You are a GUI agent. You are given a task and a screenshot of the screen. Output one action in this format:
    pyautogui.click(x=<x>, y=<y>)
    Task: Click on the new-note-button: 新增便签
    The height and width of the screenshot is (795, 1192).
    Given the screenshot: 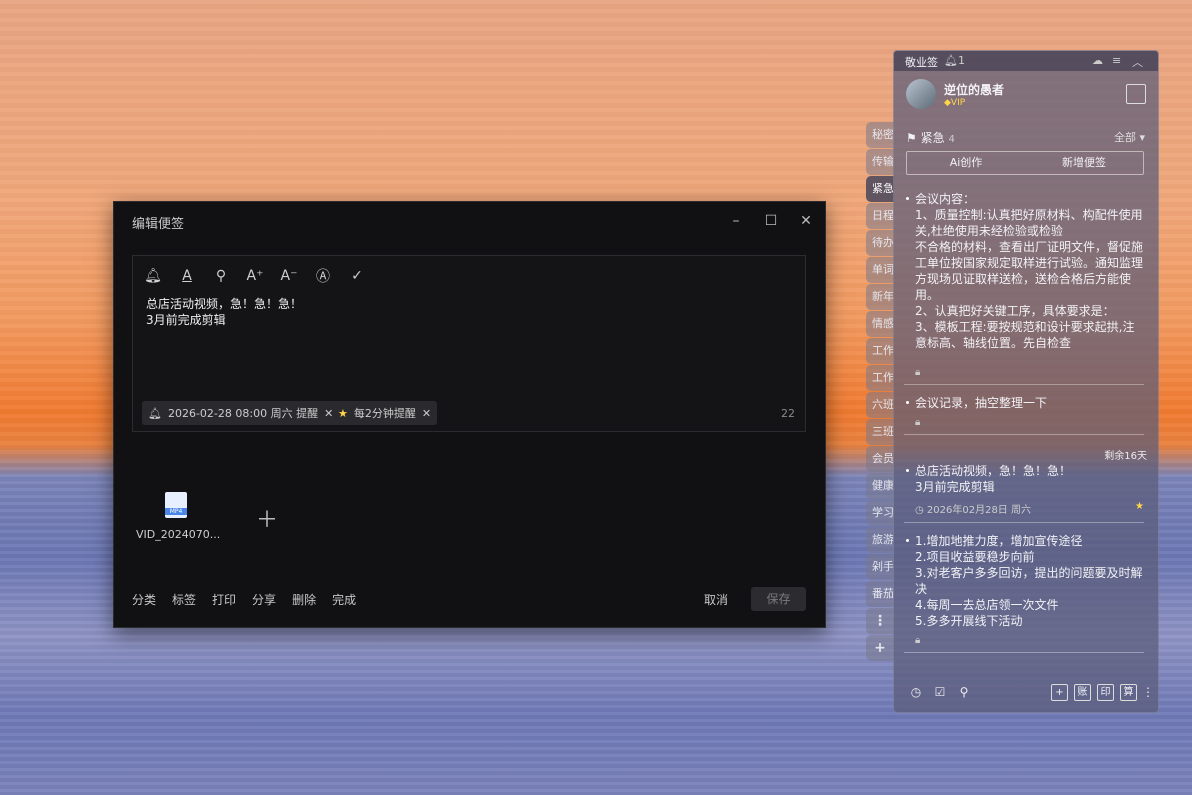 What is the action you would take?
    pyautogui.click(x=1084, y=163)
    